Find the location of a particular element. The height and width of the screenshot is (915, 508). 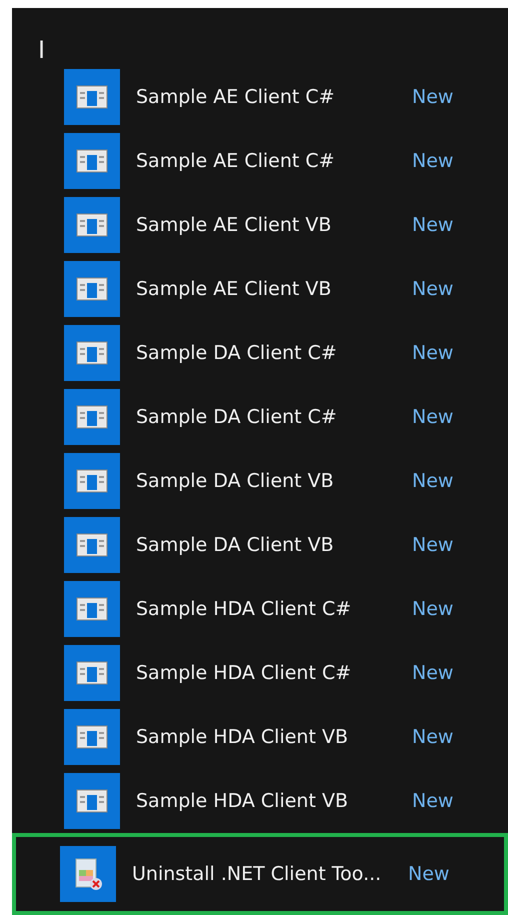

group-letter: I is located at coordinates (29, 36).